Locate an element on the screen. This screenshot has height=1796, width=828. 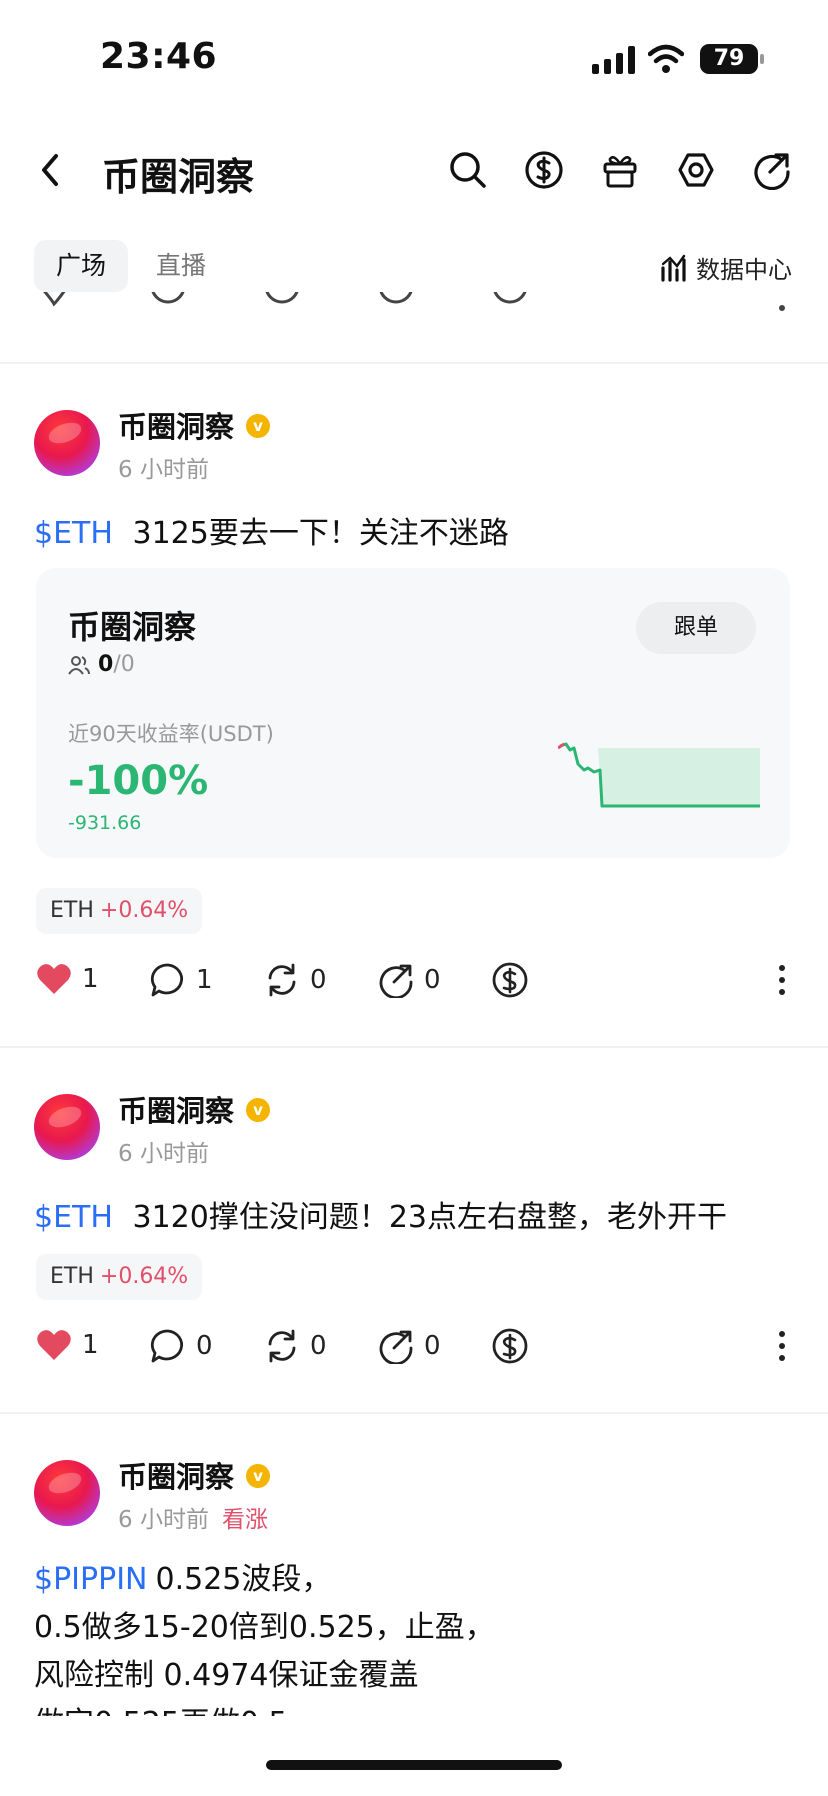
return-percent: -100% is located at coordinates (138, 781).